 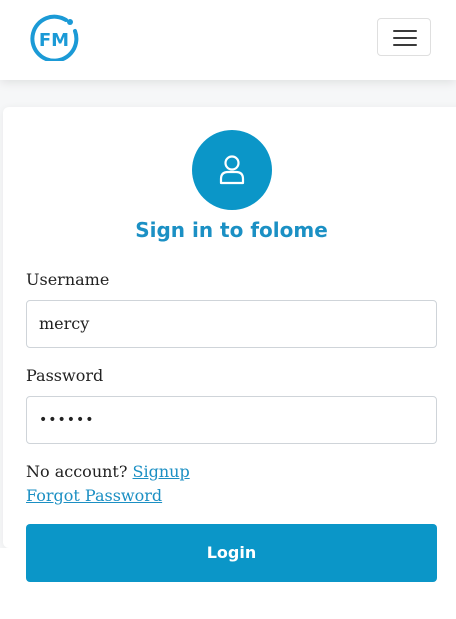 I want to click on signup-row: No account? Signup, so click(x=108, y=471).